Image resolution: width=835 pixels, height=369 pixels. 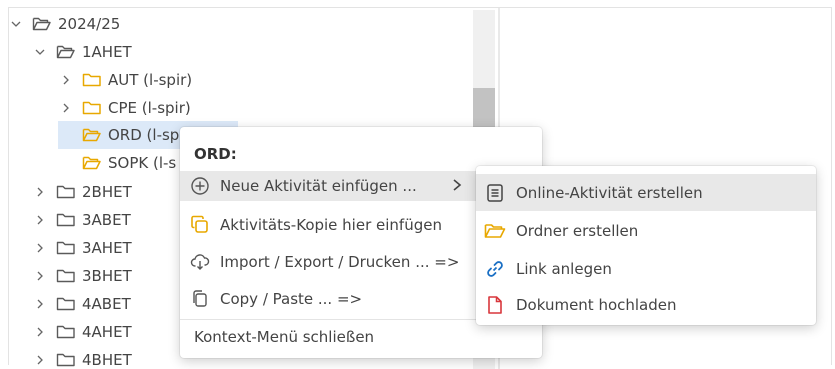 What do you see at coordinates (564, 268) in the screenshot?
I see `submenu-item-label: Link anlegen` at bounding box center [564, 268].